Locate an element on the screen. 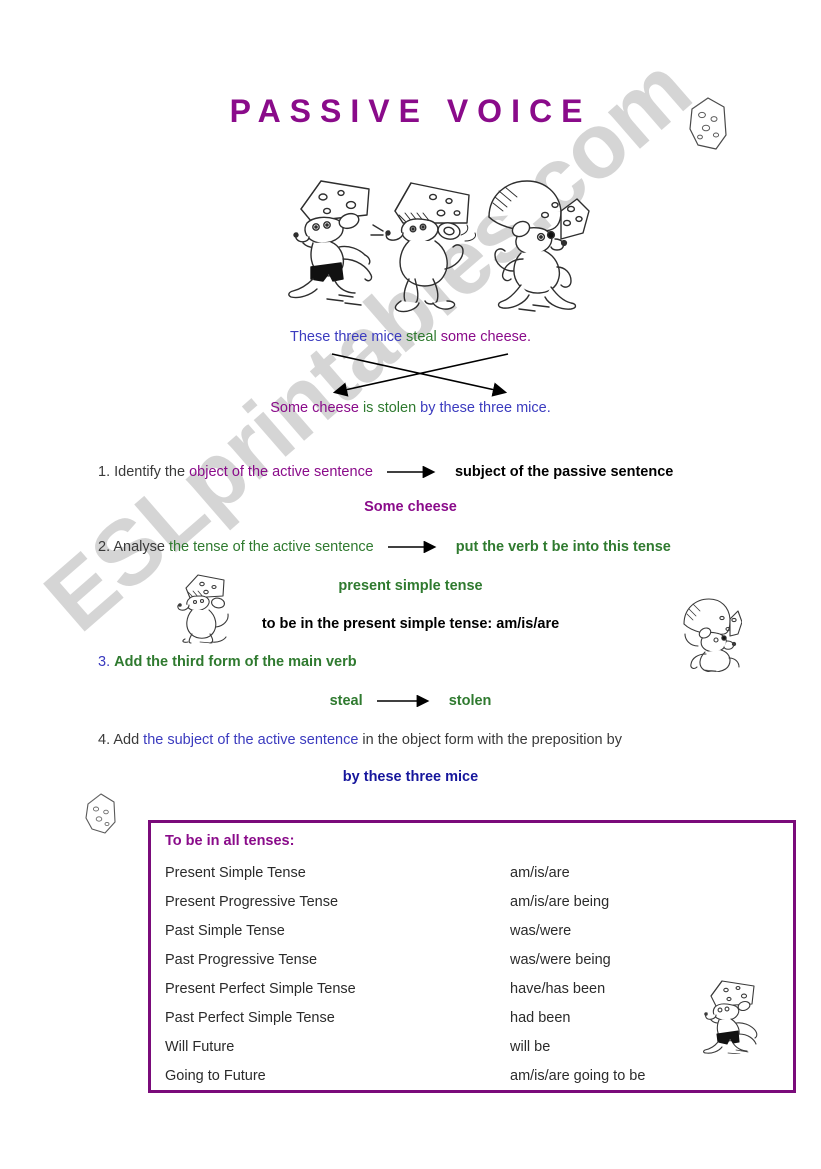  step-4-lead: Add is located at coordinates (128, 740).